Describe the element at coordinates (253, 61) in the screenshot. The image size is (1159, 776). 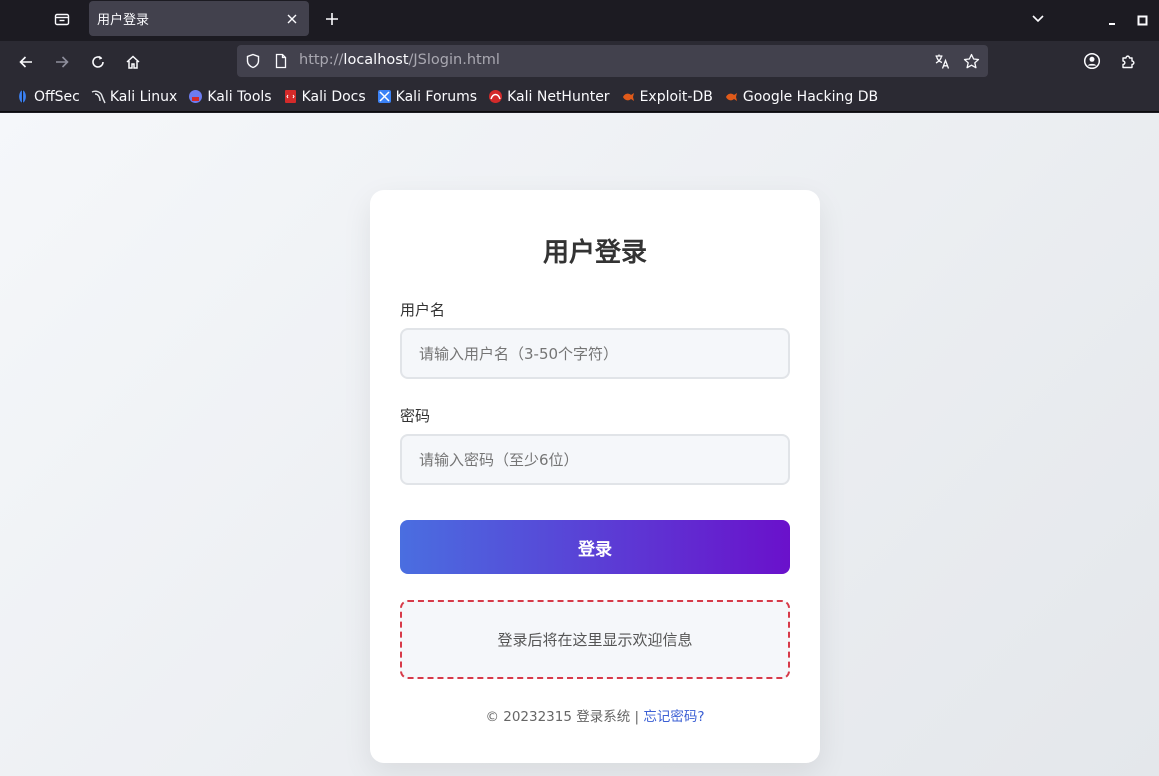
I see `tracking-protection-shield-icon` at that location.